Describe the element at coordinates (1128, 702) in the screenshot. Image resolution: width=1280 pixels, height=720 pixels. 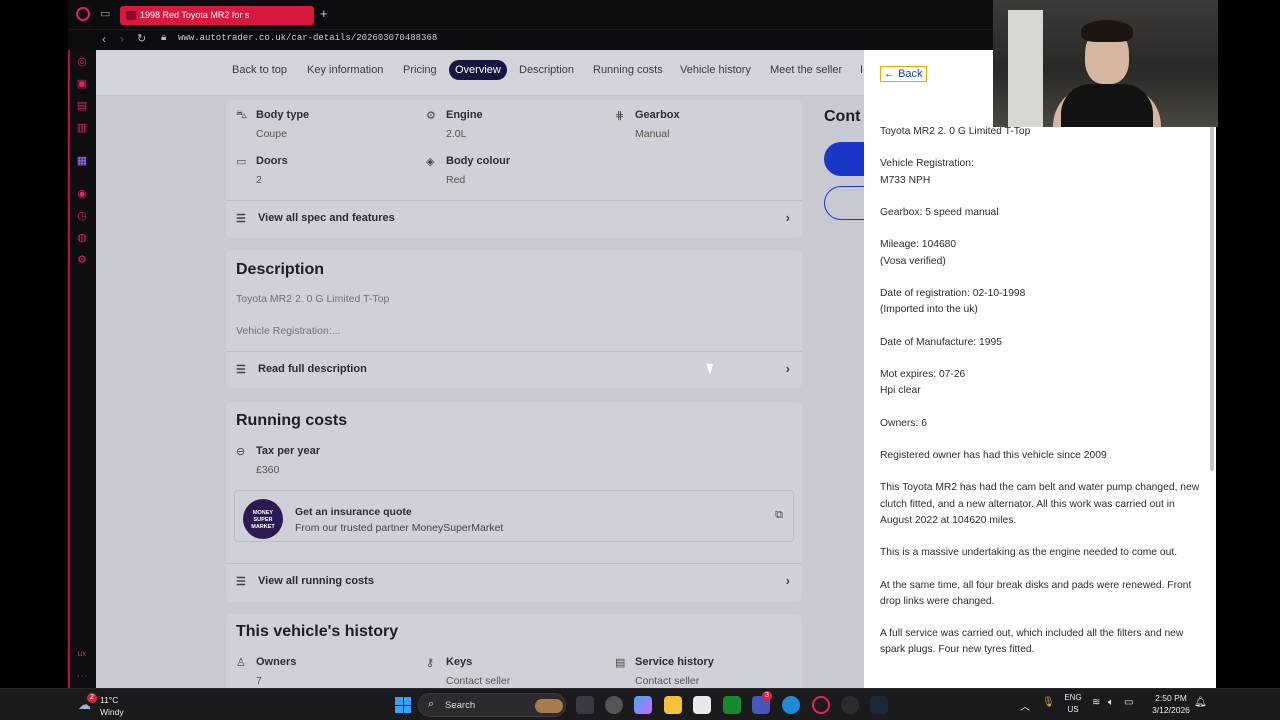
I see `battery-icon: ▭` at that location.